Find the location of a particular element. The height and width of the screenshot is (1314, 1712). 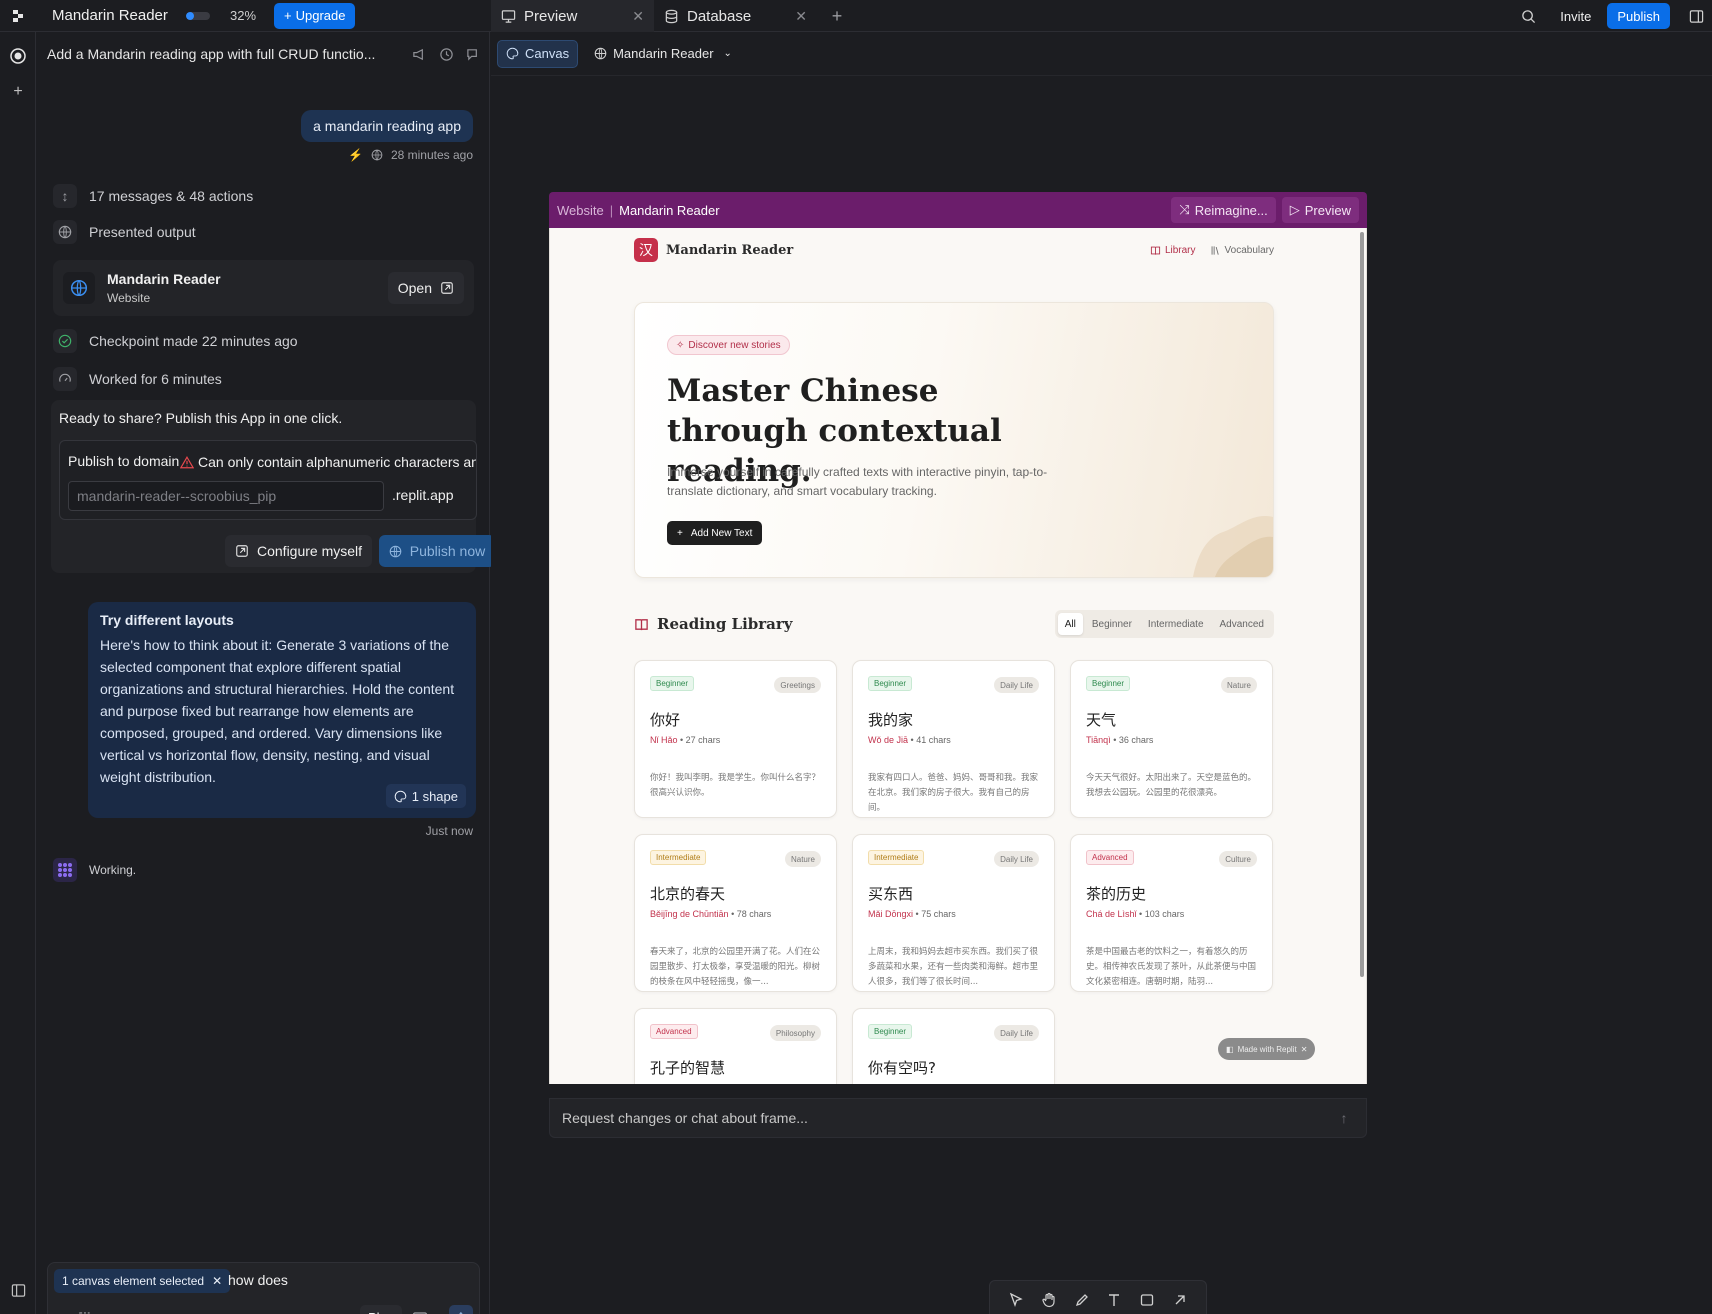

usage-progress-bar is located at coordinates (198, 15).